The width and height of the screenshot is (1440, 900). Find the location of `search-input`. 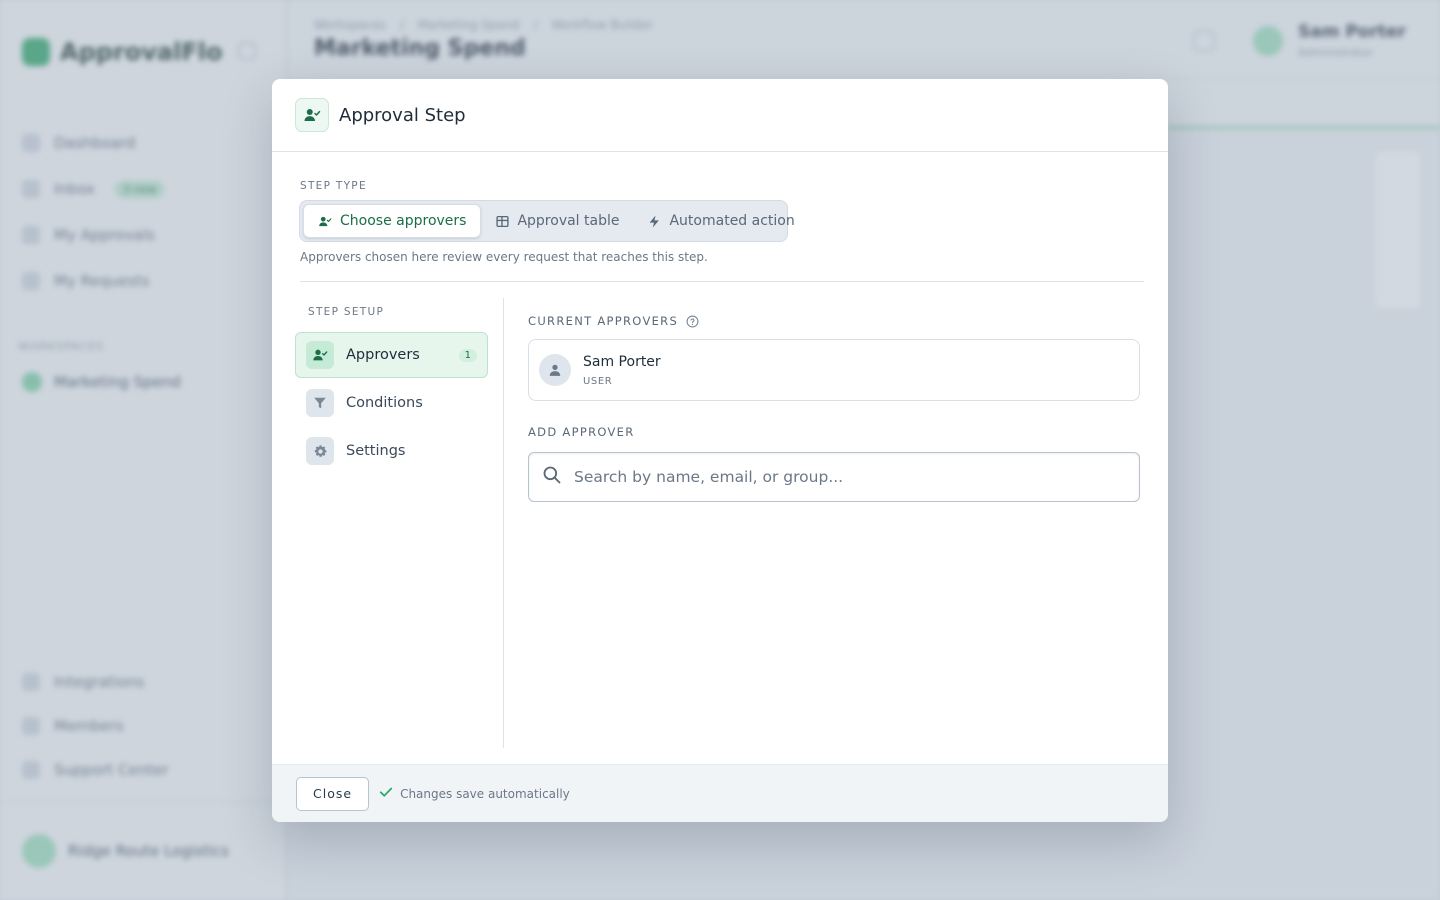

search-input is located at coordinates (844, 477).